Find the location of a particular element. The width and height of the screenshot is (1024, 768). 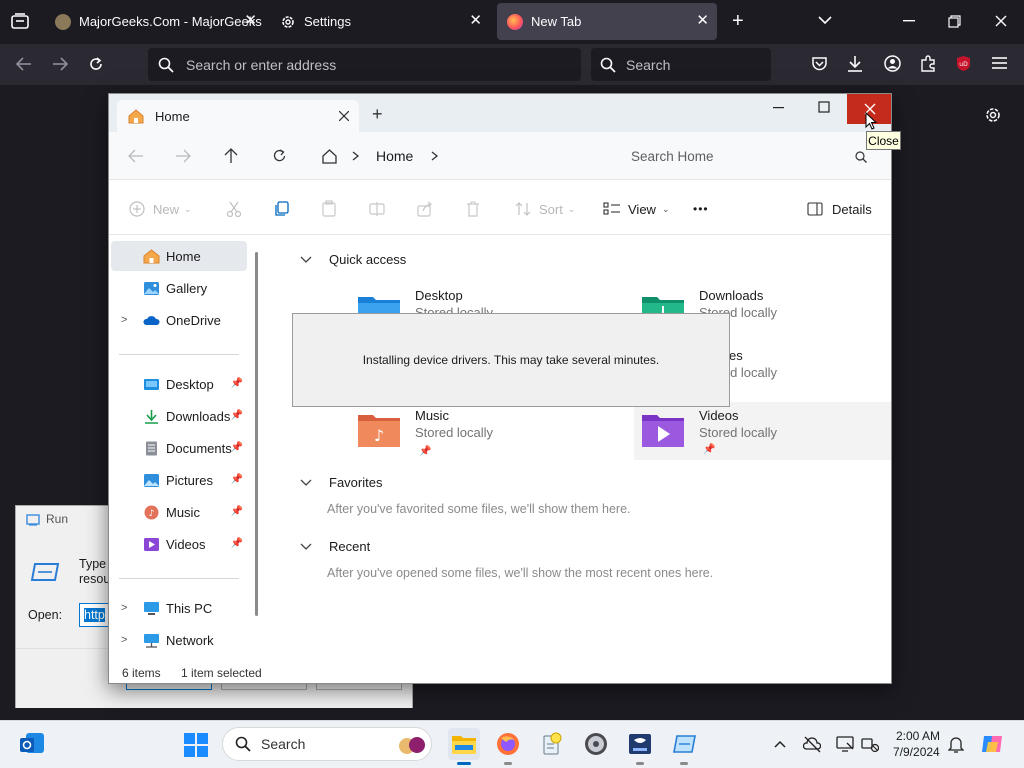

ublock-origin-icon: uD is located at coordinates (963, 63).